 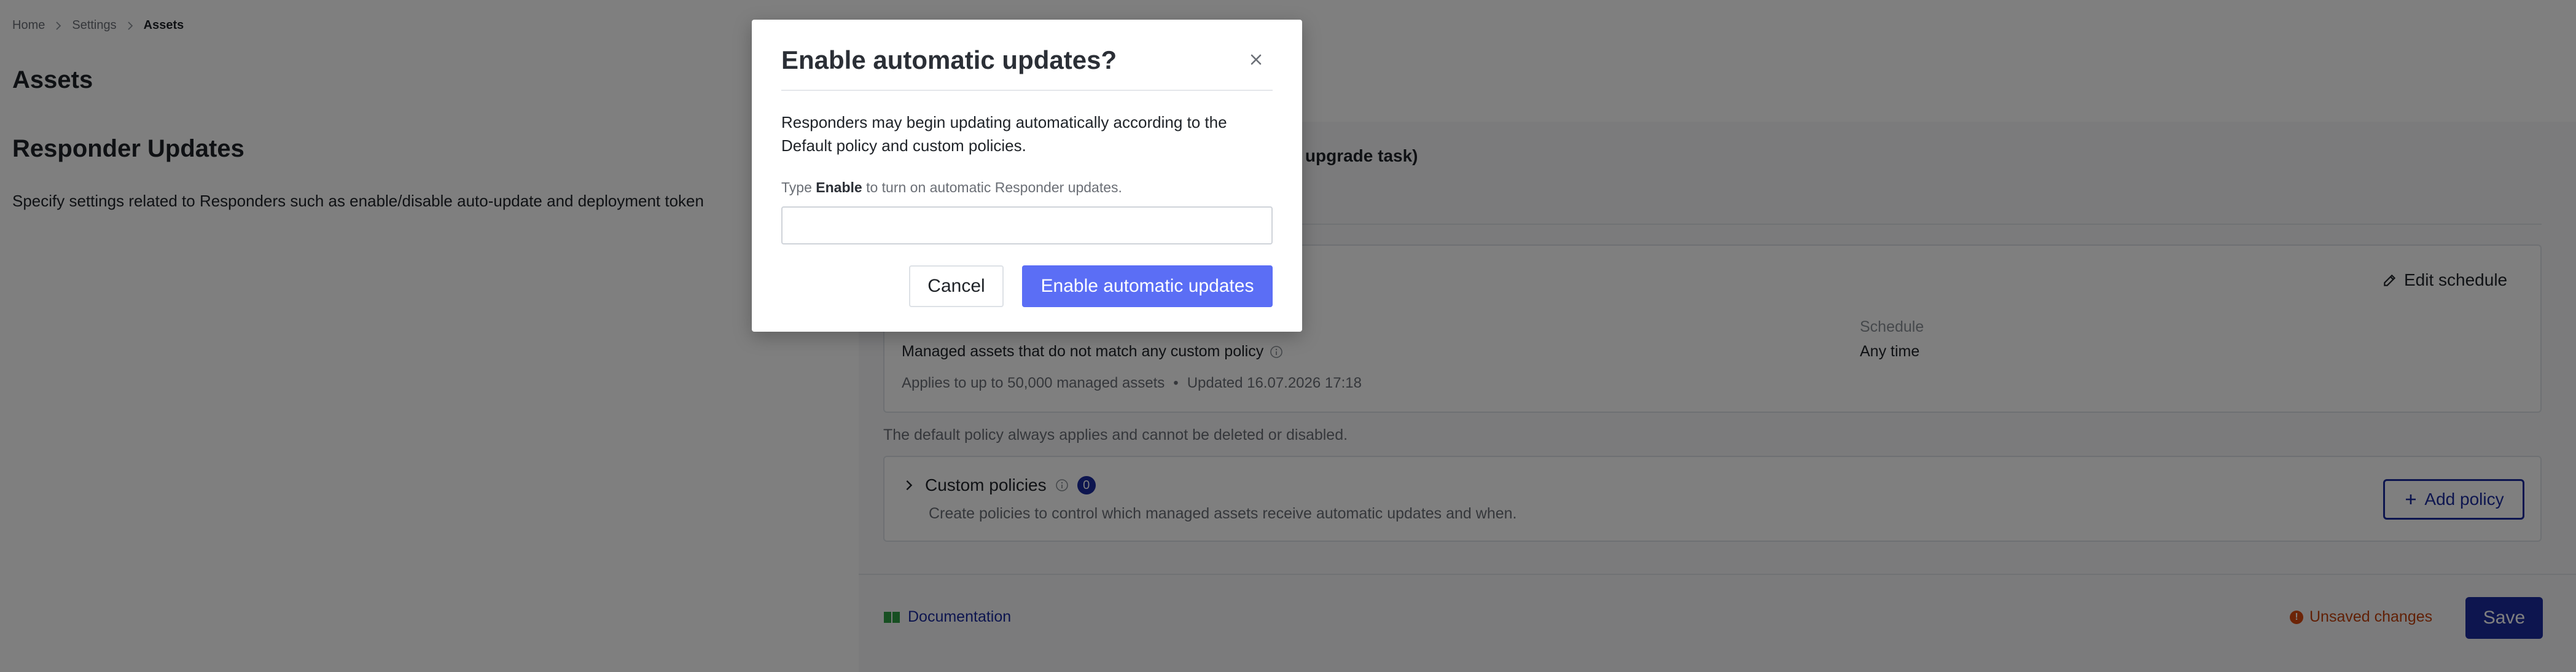 I want to click on dialog-divider, so click(x=1027, y=90).